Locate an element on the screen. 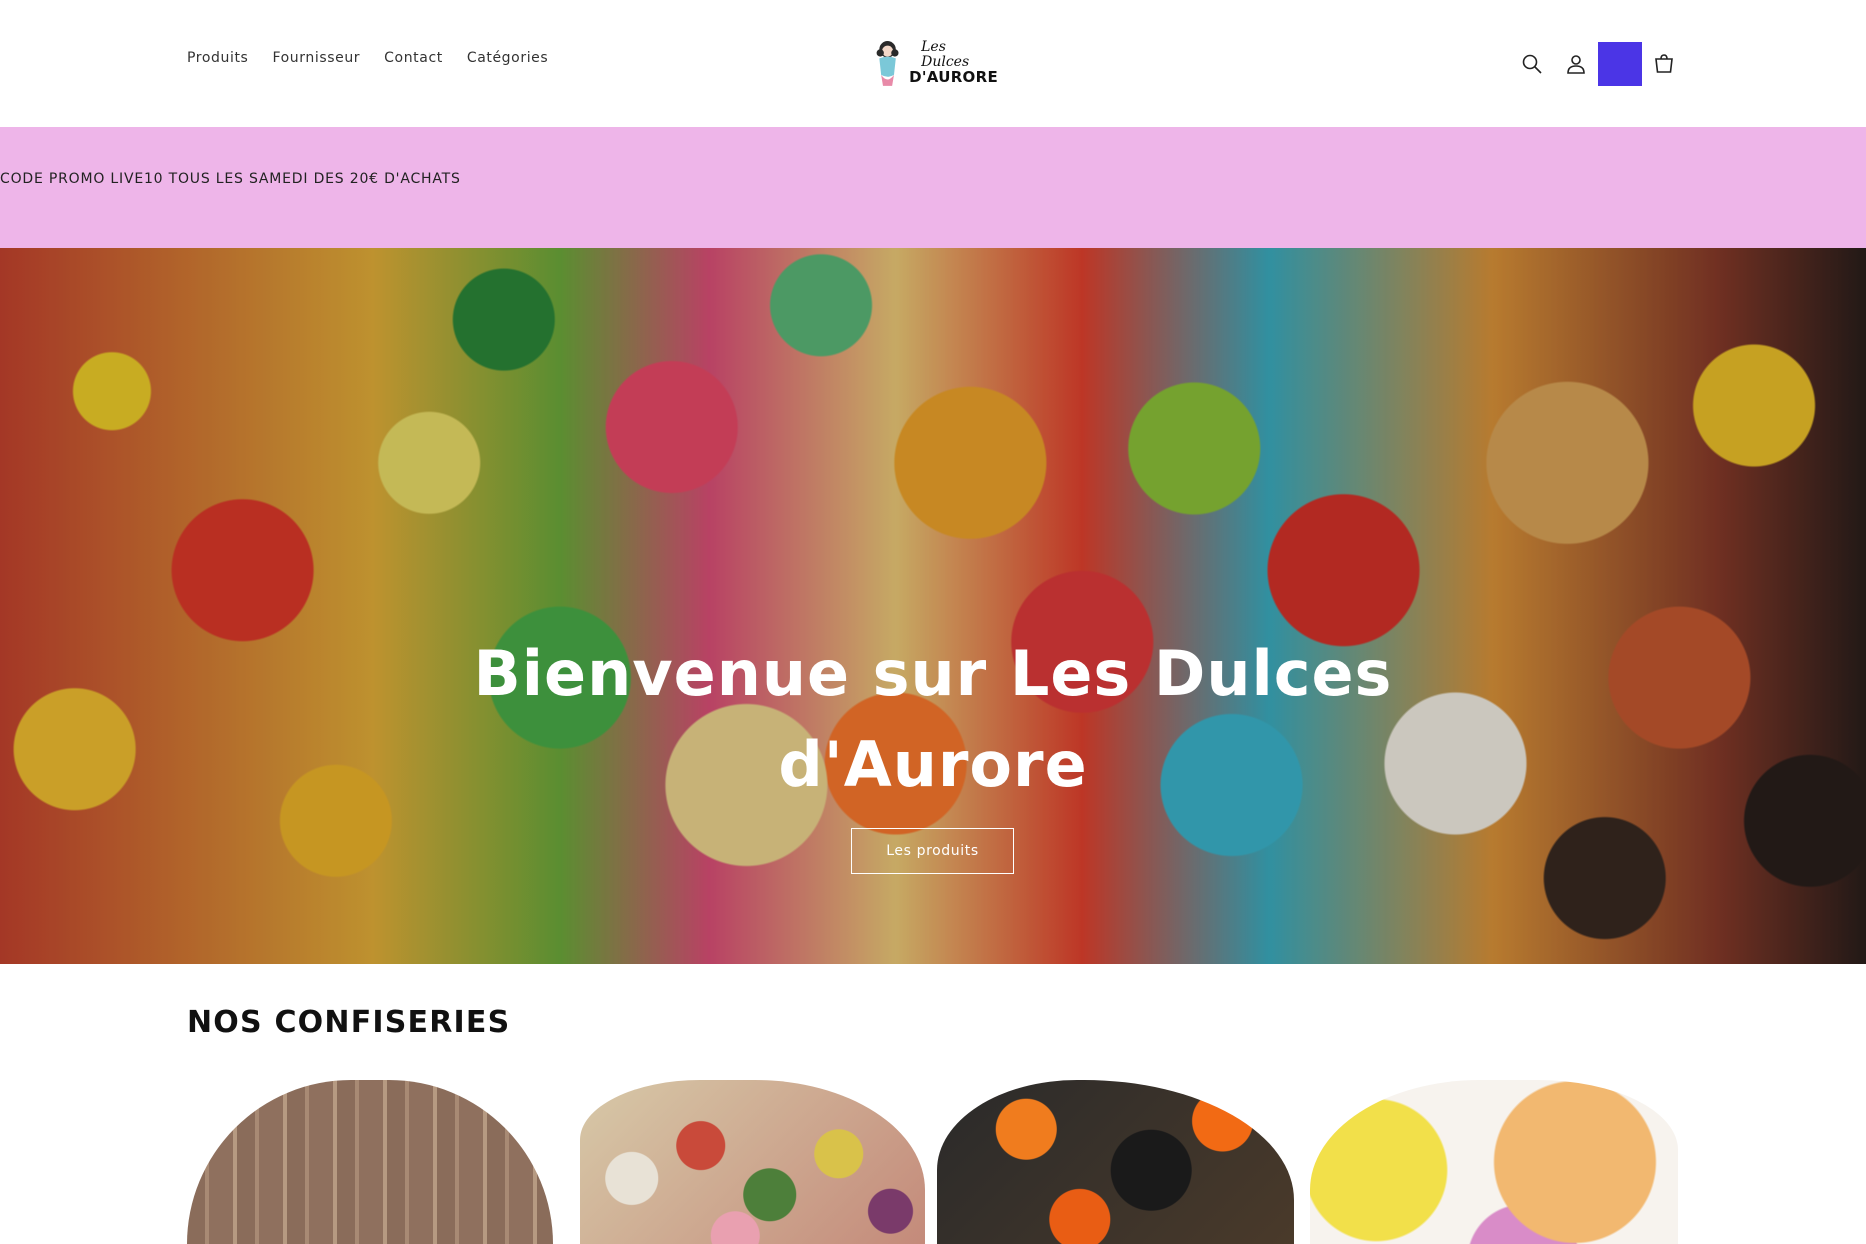  logo-text: Les Dulces D'AURORE is located at coordinates (953, 62).